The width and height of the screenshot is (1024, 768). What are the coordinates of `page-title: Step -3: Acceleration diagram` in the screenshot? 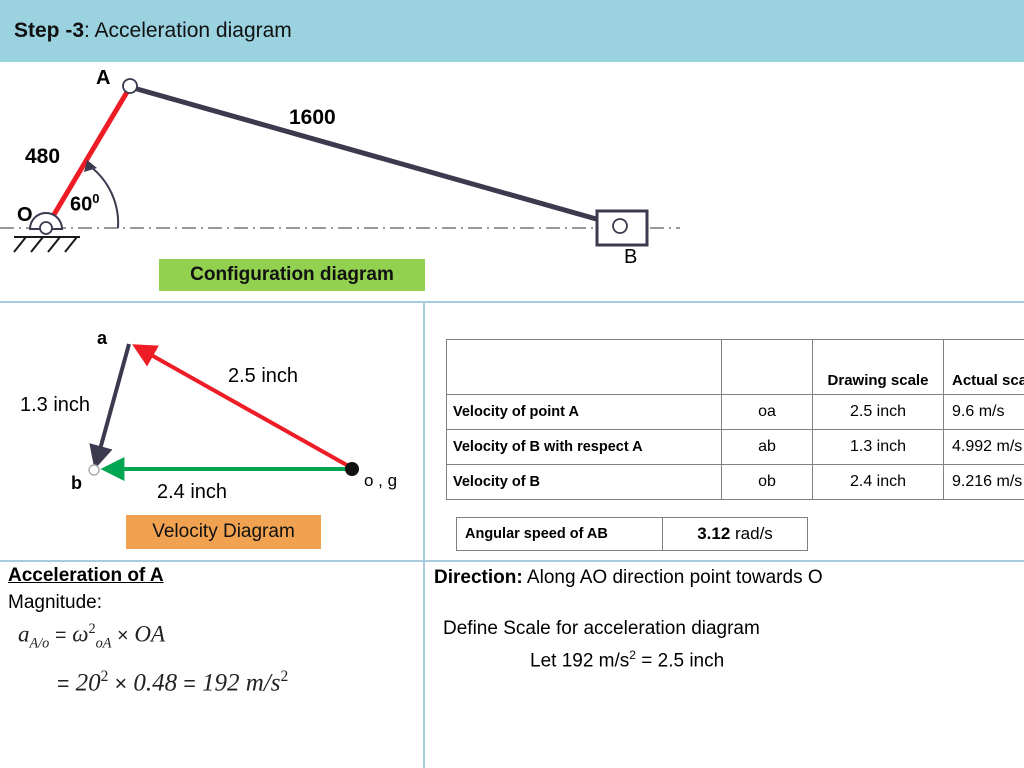 It's located at (153, 31).